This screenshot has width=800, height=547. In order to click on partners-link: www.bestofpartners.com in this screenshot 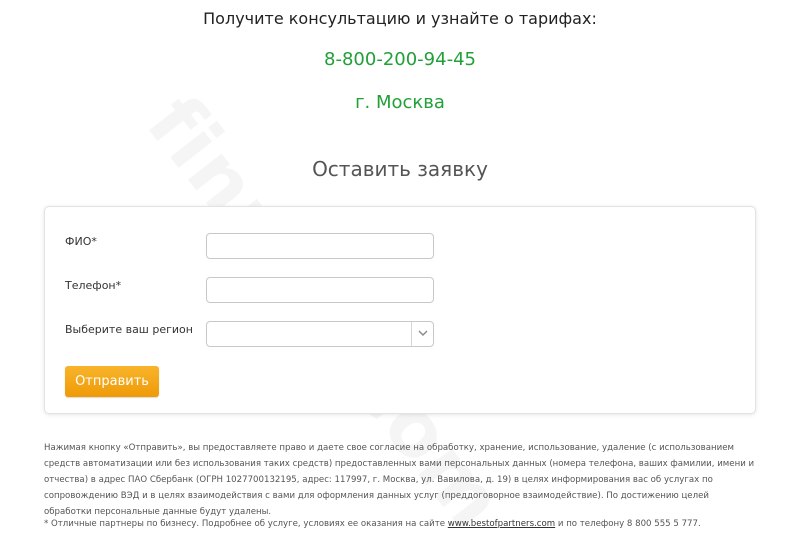, I will do `click(501, 524)`.